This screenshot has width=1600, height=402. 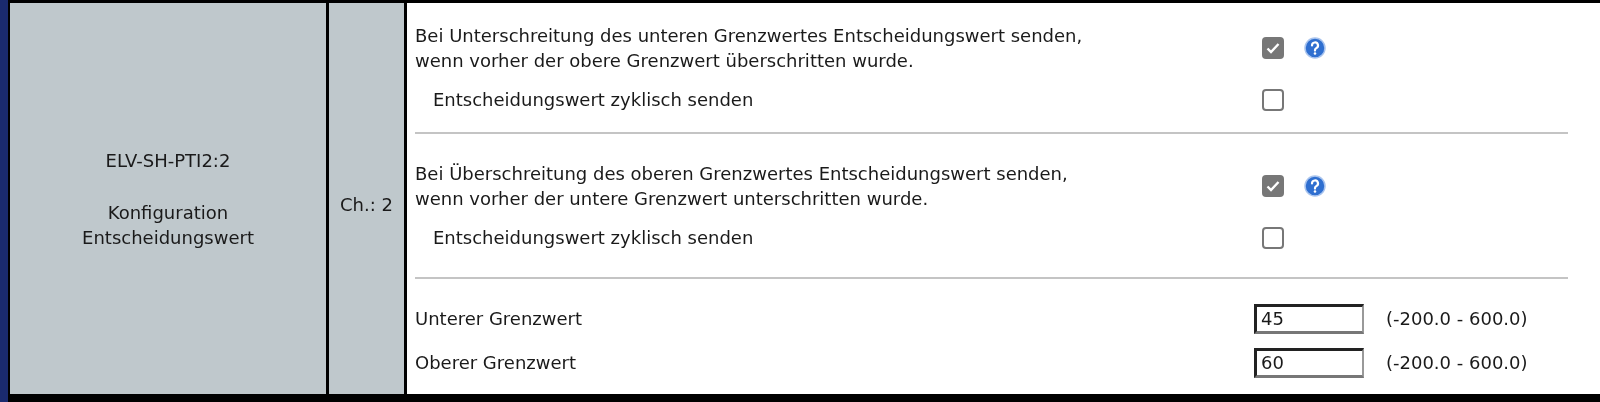 What do you see at coordinates (1309, 318) in the screenshot?
I see `input-field: 45` at bounding box center [1309, 318].